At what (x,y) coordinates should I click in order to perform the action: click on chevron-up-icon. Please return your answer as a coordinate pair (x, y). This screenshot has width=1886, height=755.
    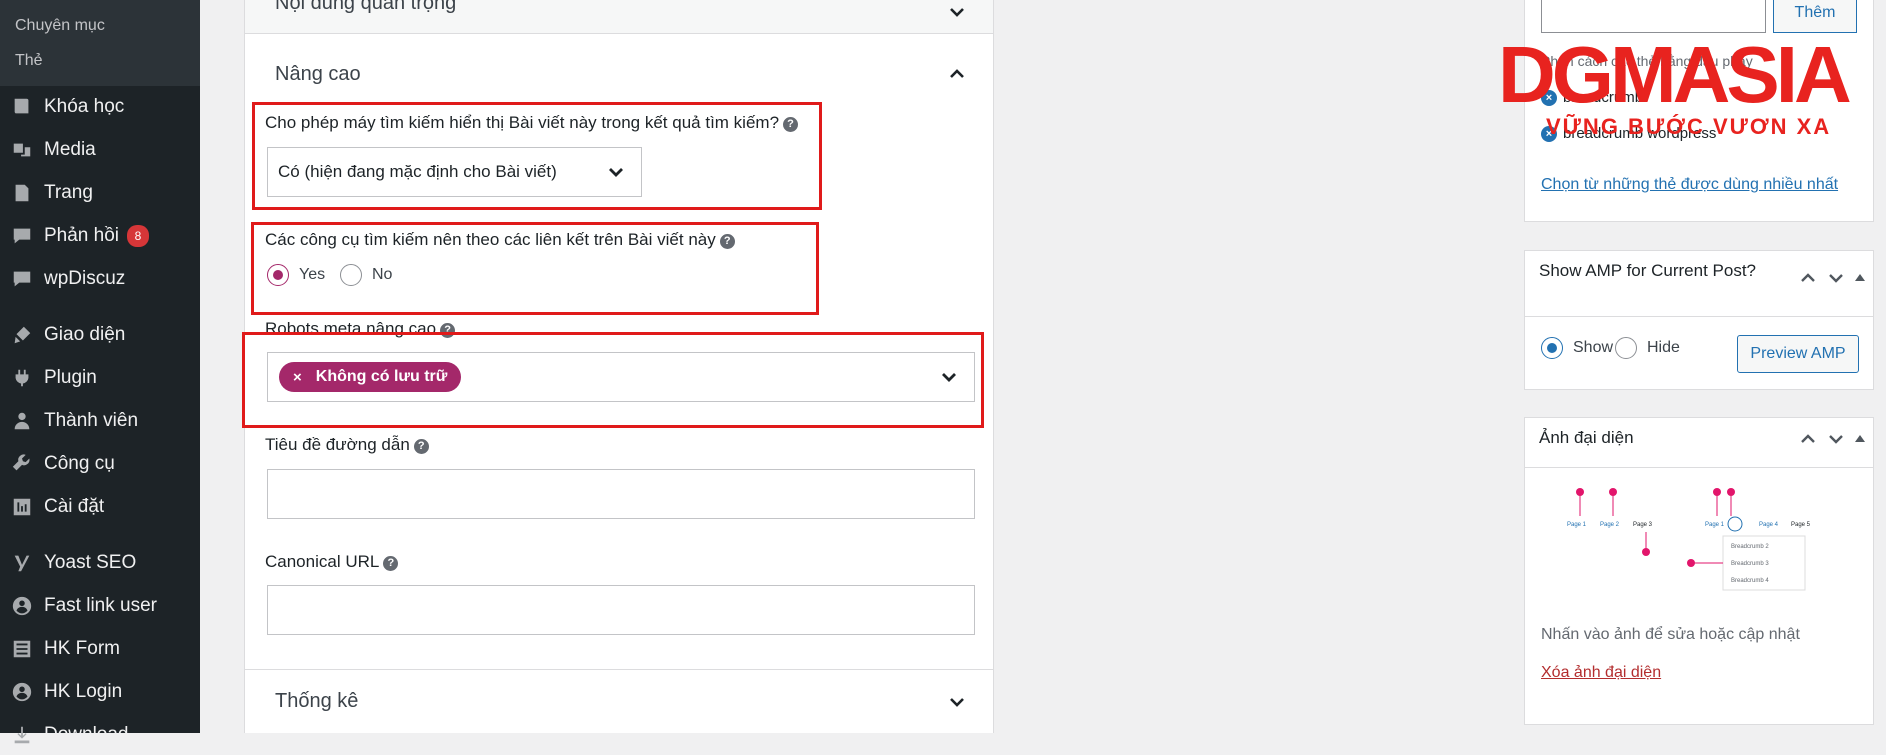
    Looking at the image, I should click on (957, 74).